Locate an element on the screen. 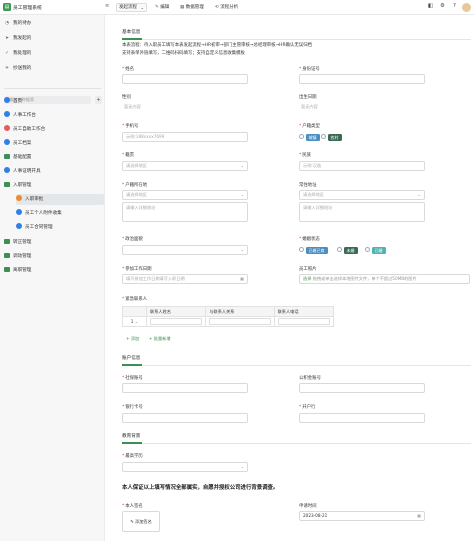  sidebar-item-started: ➤ 我发起的 is located at coordinates (17, 39).